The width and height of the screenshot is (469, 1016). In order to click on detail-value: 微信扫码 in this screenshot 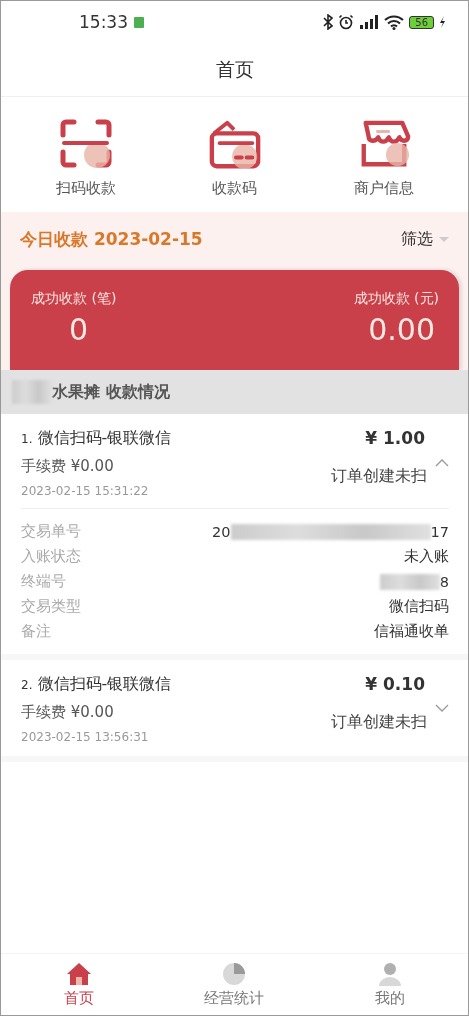, I will do `click(419, 606)`.